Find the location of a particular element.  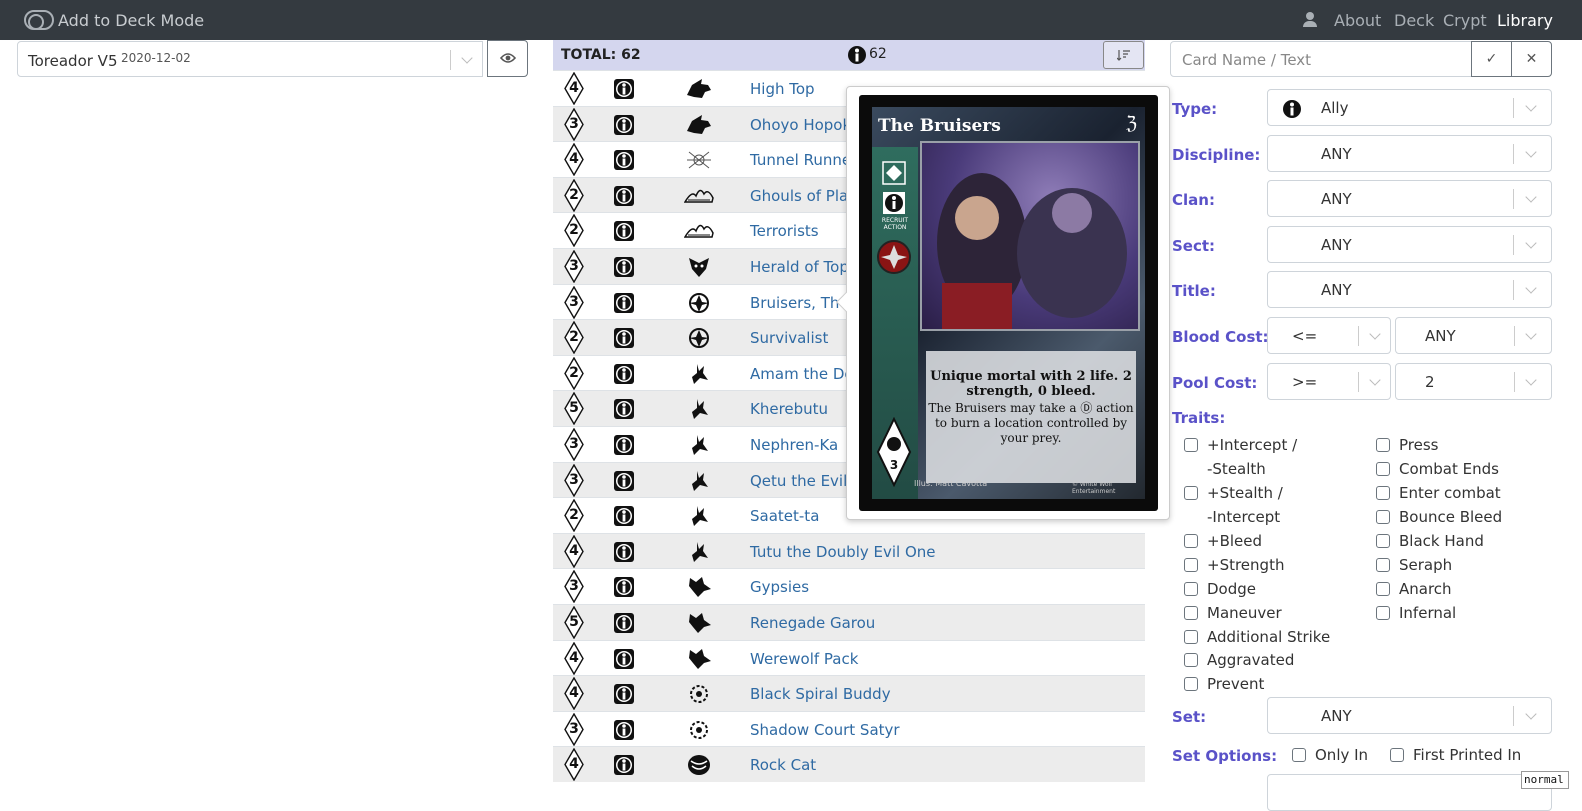

card-name-link: Kherebutu is located at coordinates (789, 409).